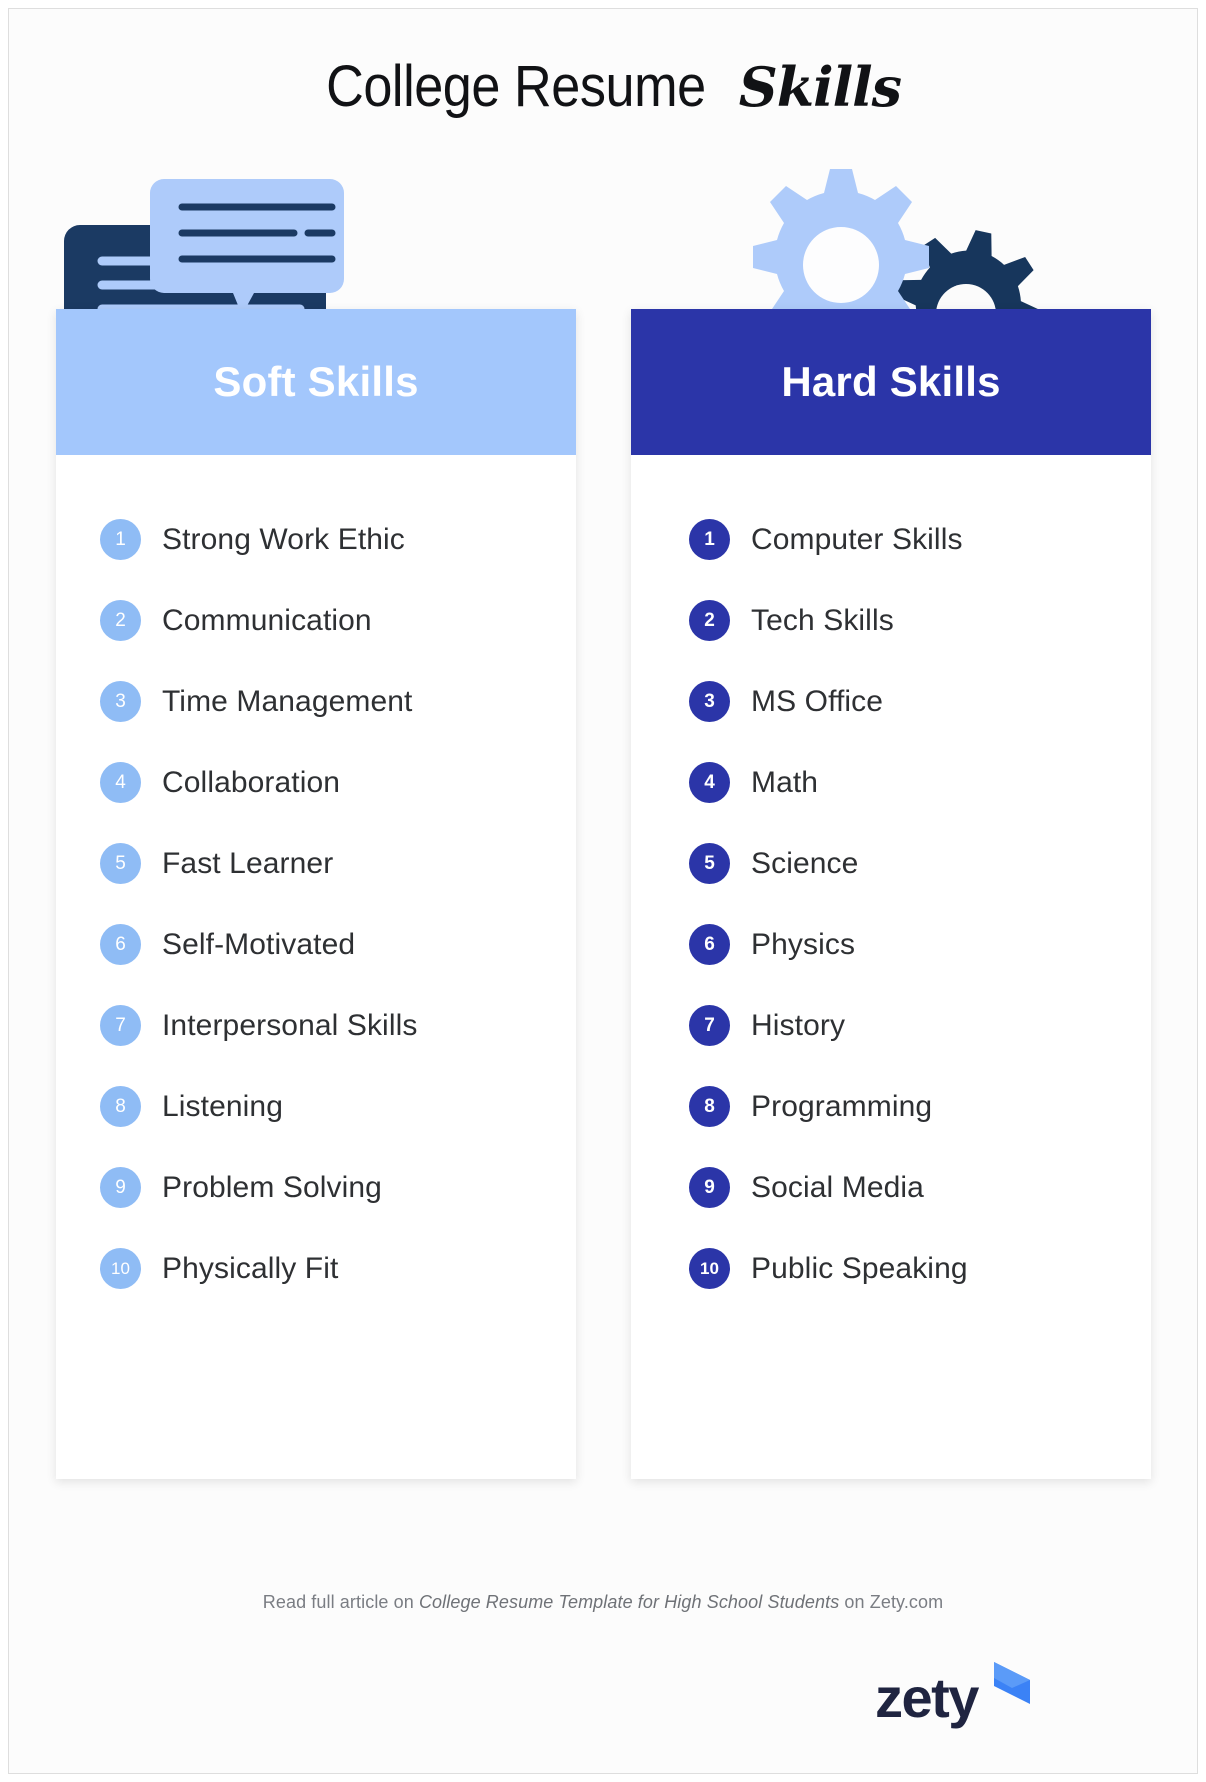  Describe the element at coordinates (516, 86) in the screenshot. I see `page-title-main: College Resume` at that location.